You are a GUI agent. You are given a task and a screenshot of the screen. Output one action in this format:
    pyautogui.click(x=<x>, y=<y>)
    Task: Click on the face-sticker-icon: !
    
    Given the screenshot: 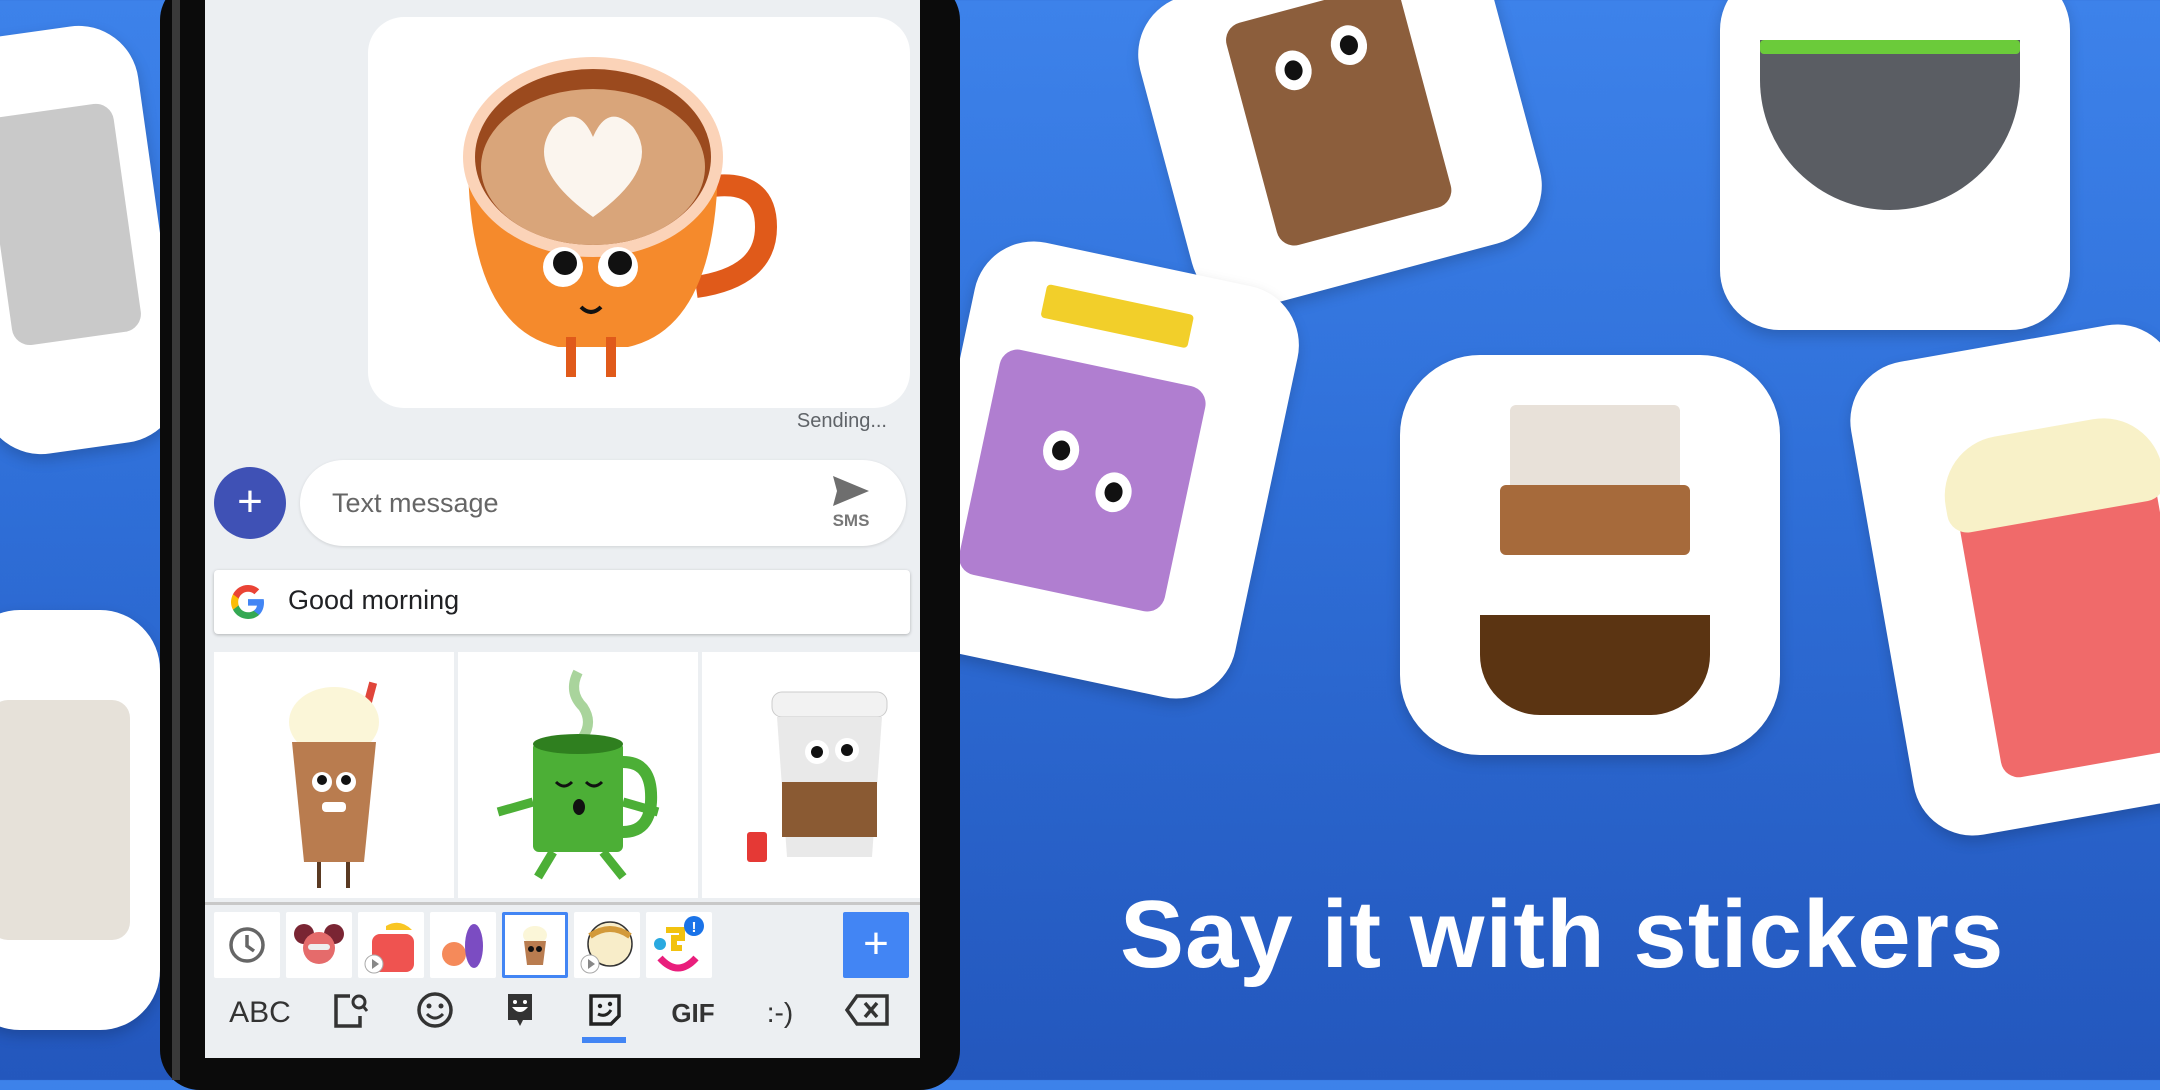 What is the action you would take?
    pyautogui.click(x=679, y=944)
    